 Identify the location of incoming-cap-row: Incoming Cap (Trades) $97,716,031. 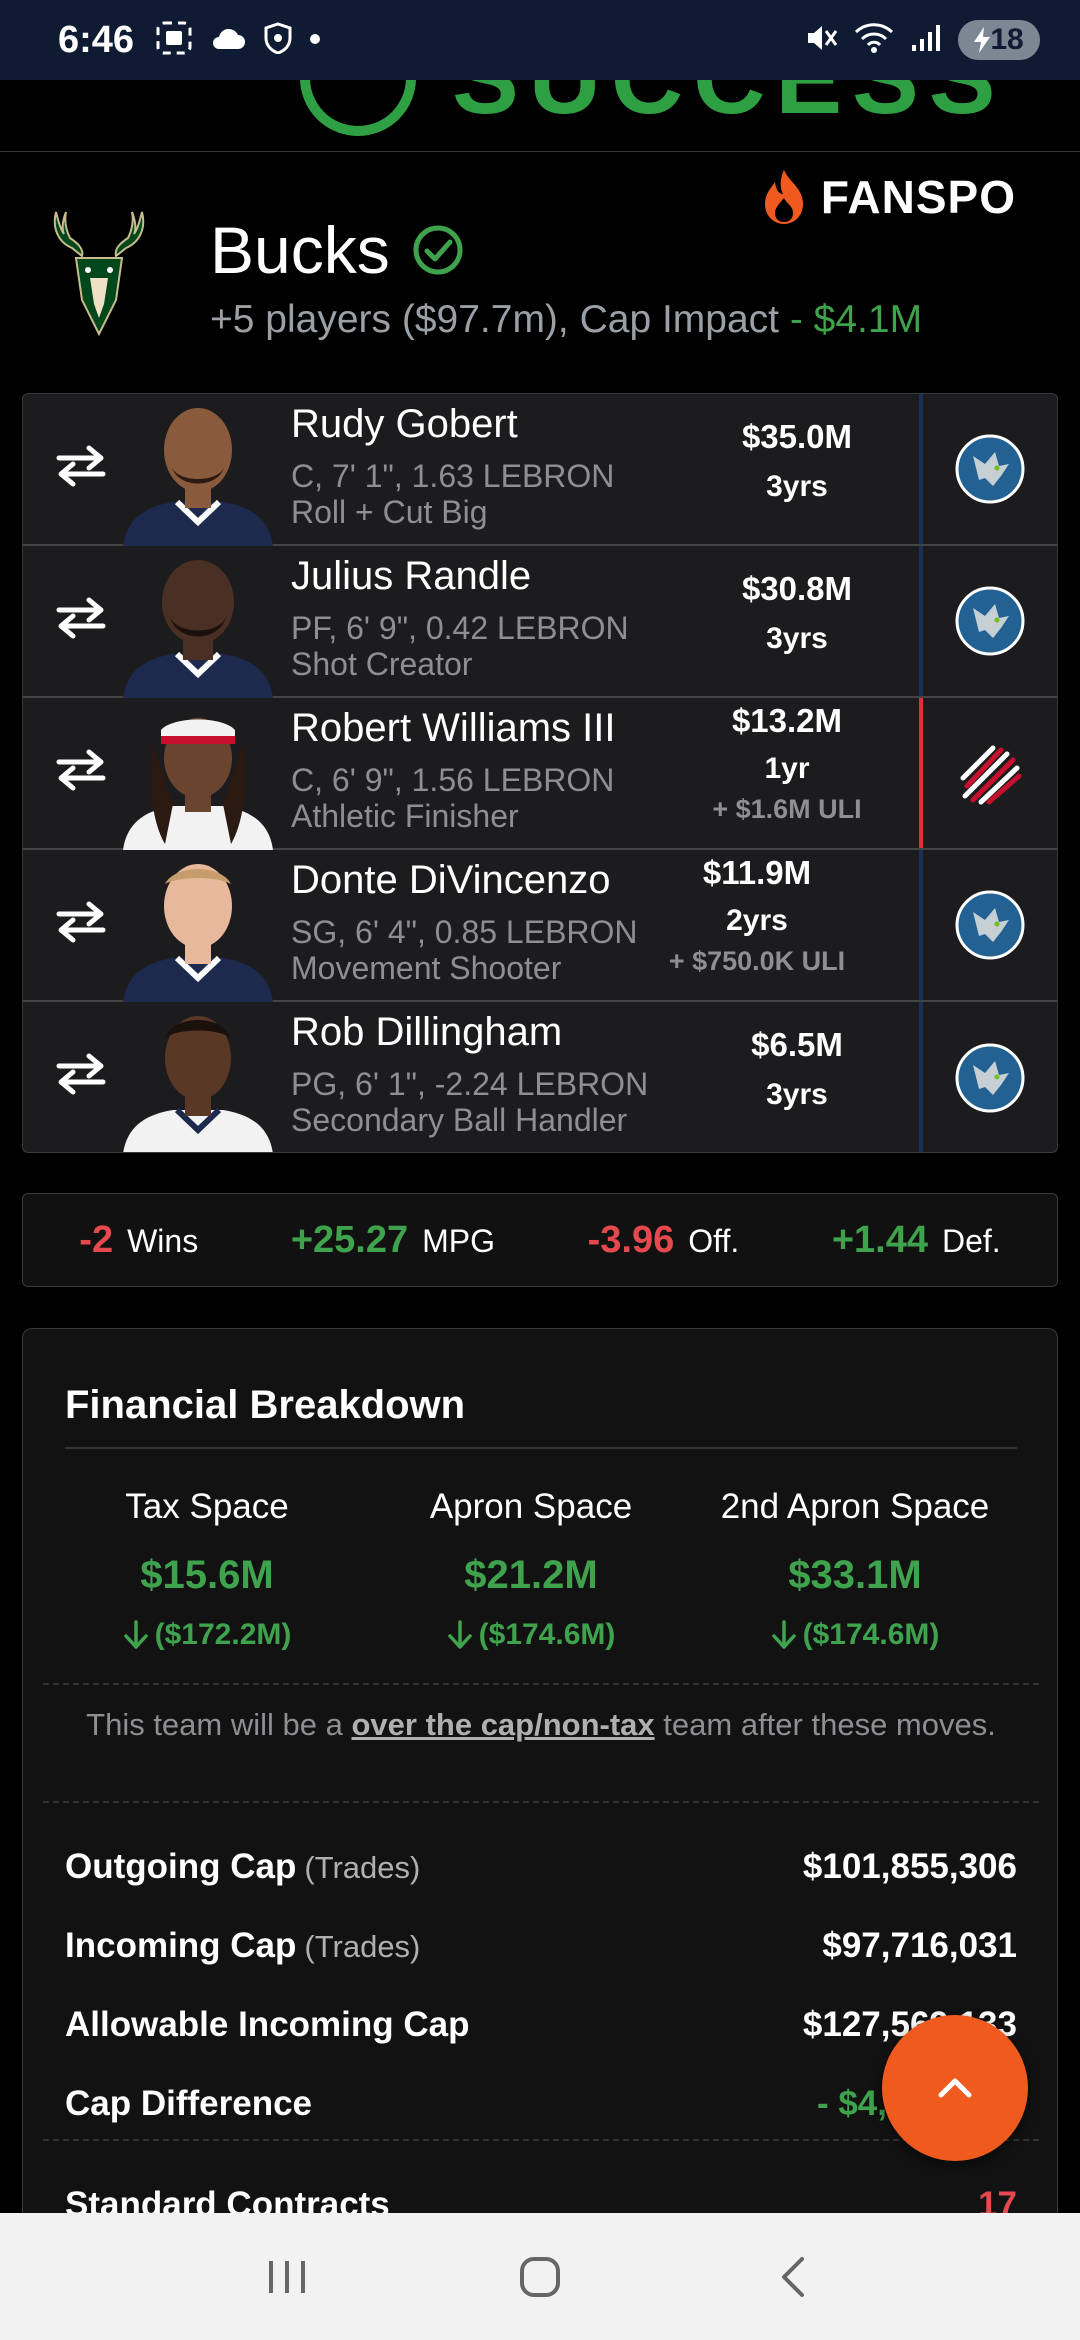
(541, 1946).